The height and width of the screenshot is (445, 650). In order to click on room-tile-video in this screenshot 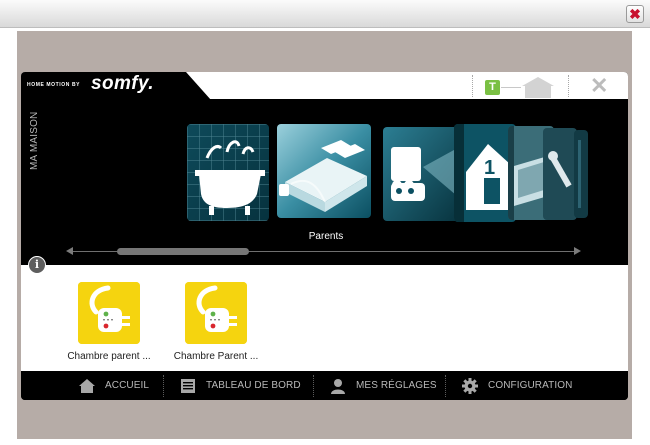, I will do `click(423, 174)`.